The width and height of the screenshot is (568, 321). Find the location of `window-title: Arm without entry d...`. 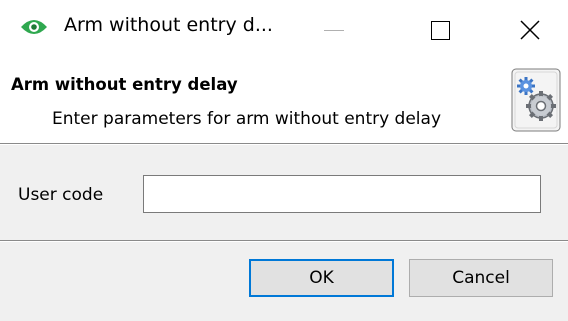

window-title: Arm without entry d... is located at coordinates (168, 25).